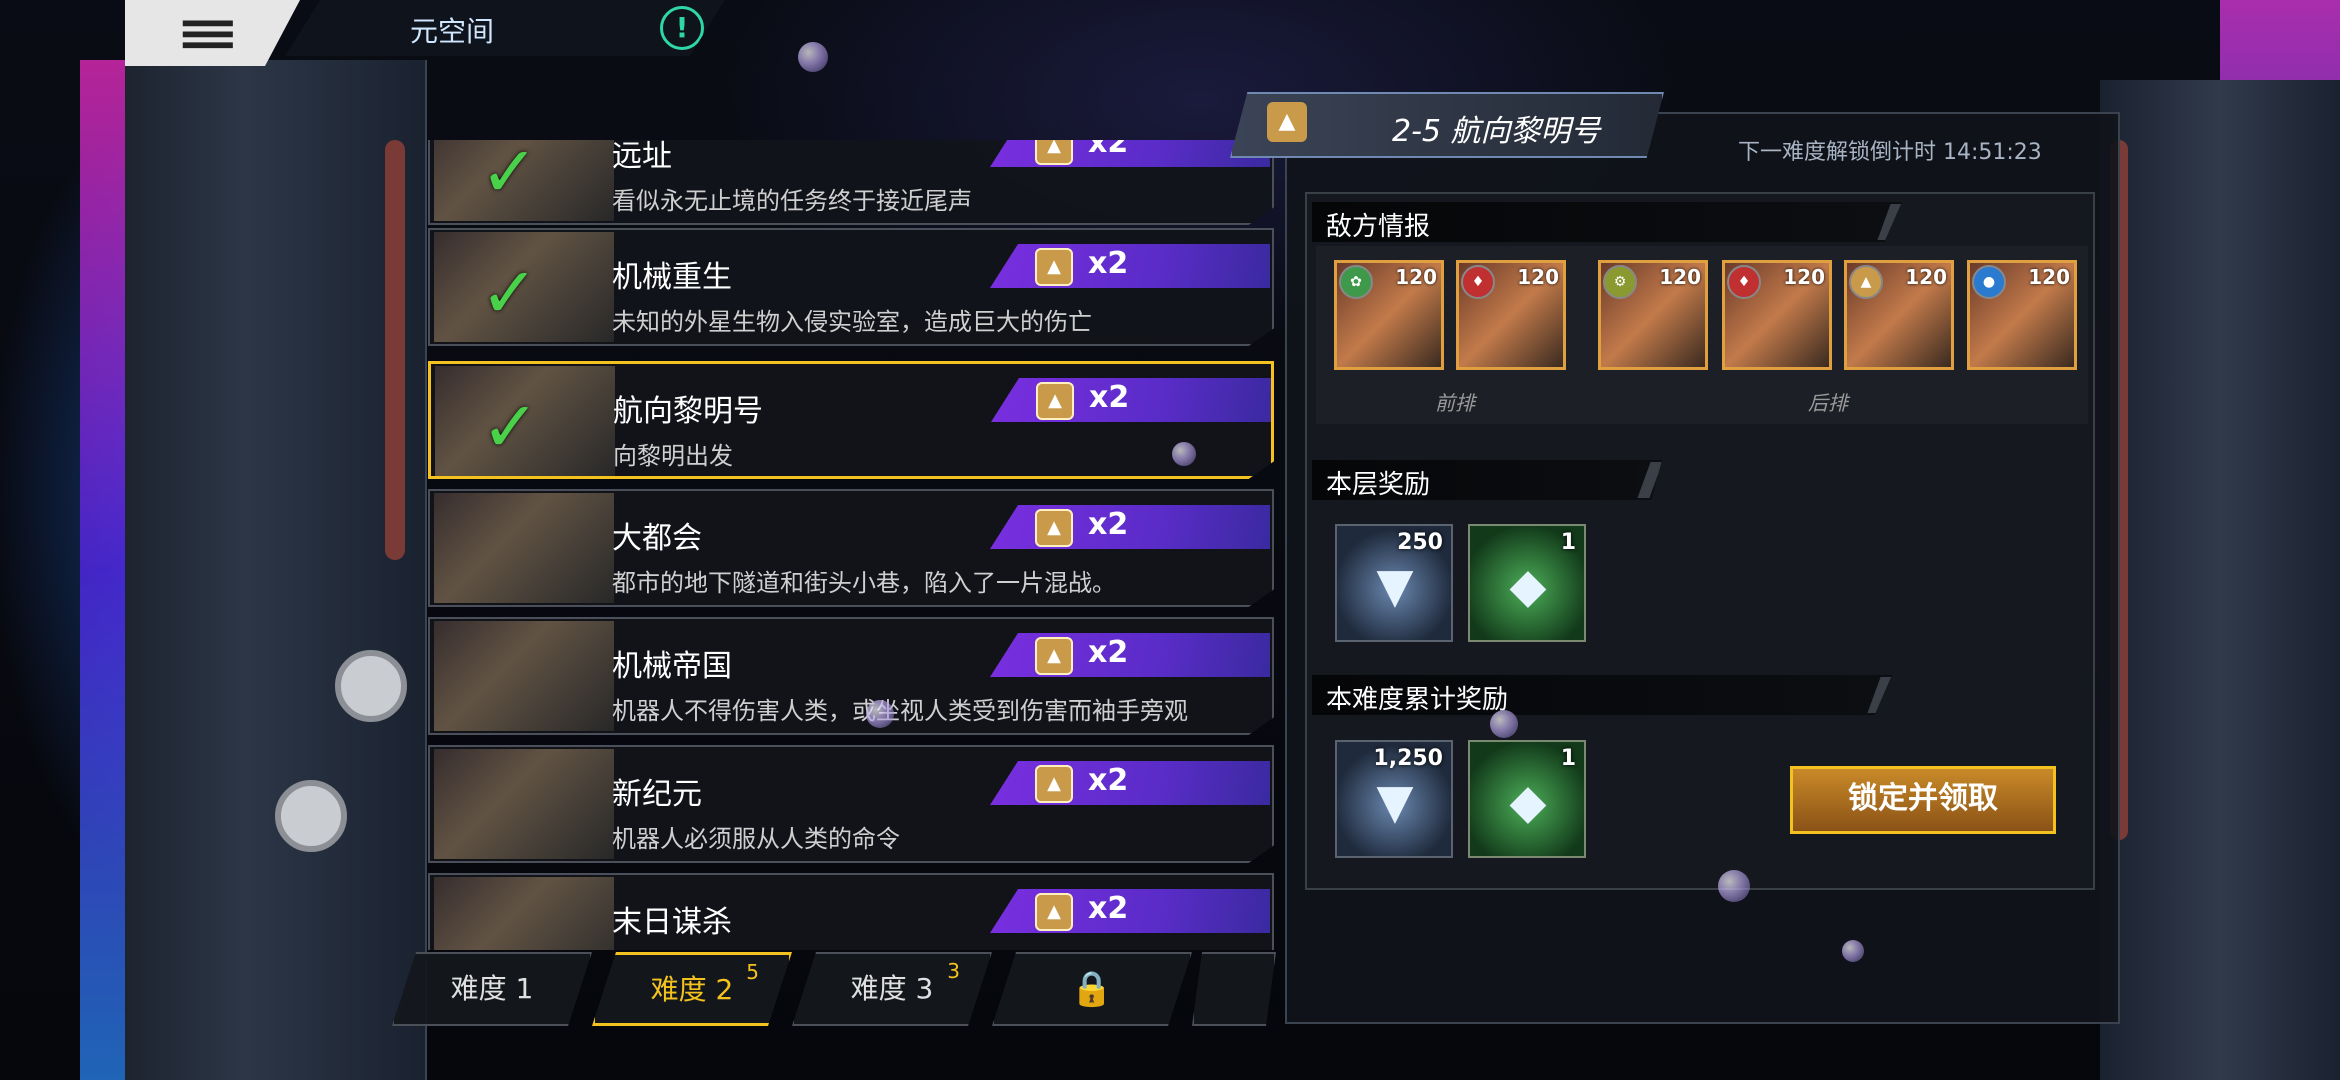 Image resolution: width=2340 pixels, height=1080 pixels. I want to click on stage-description: 看似永无止境的任务终于接近尾声, so click(792, 201).